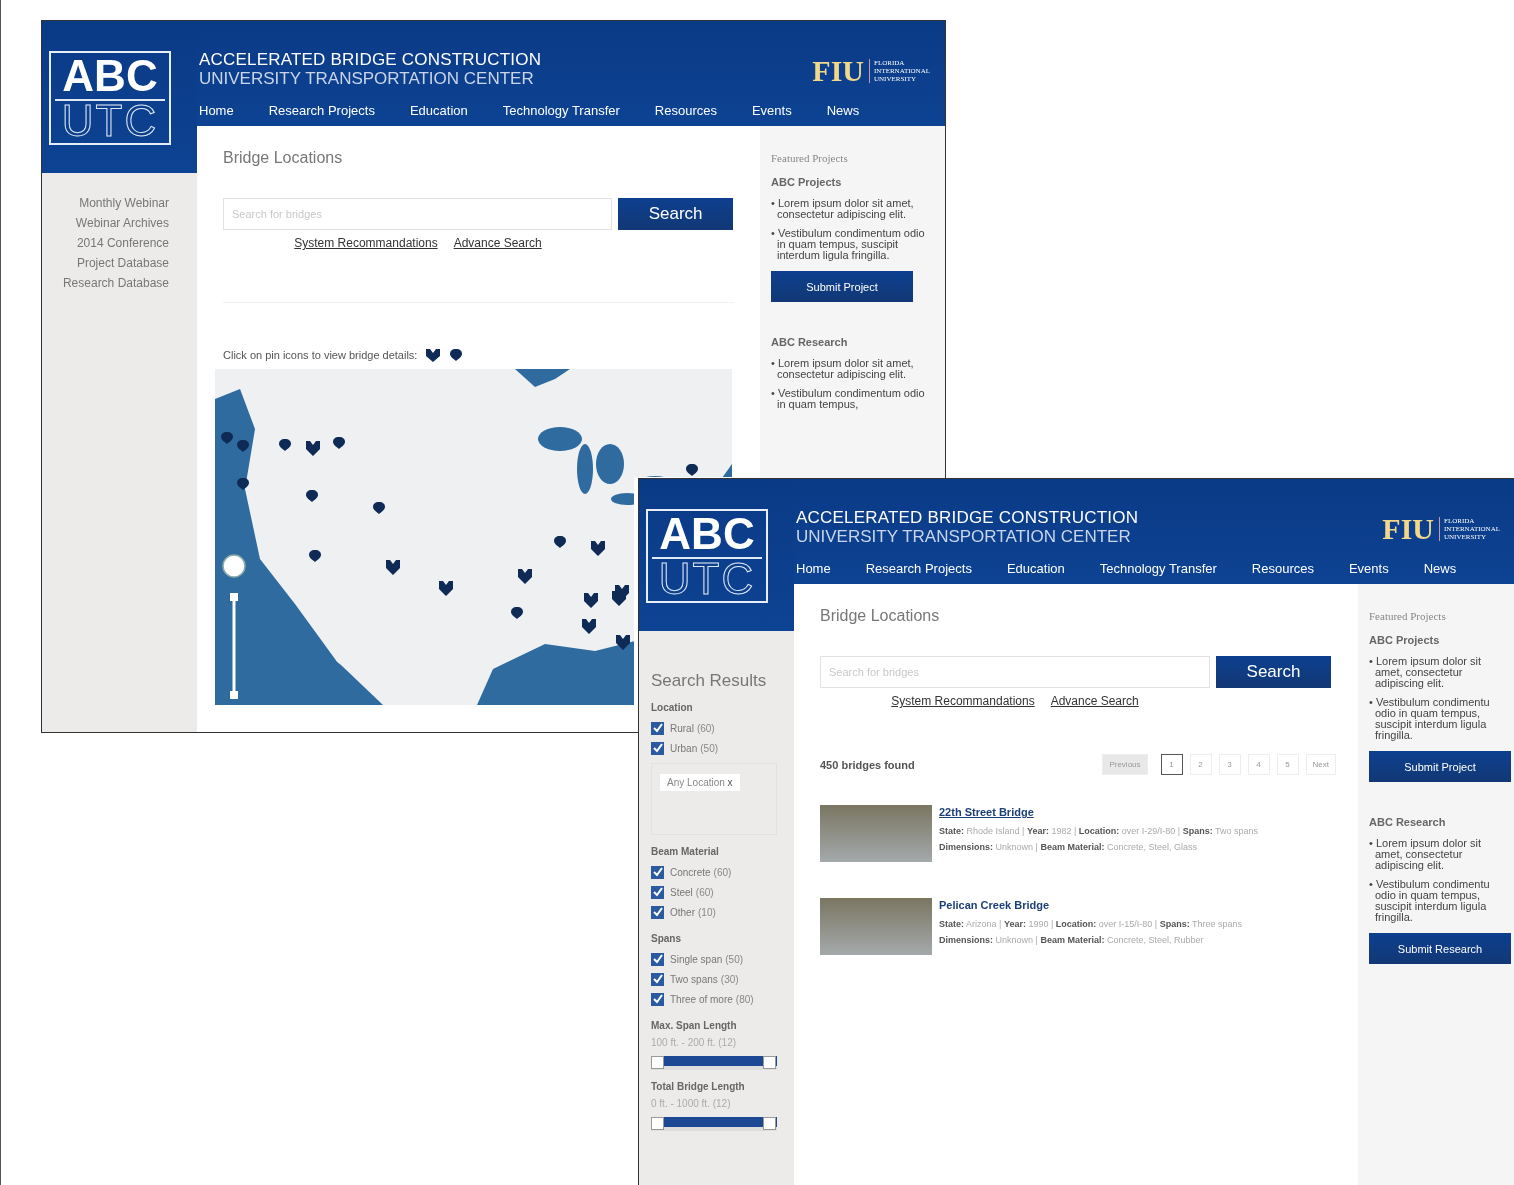 The width and height of the screenshot is (1514, 1185). What do you see at coordinates (124, 203) in the screenshot?
I see `sidebar-link: Monthly Webinar` at bounding box center [124, 203].